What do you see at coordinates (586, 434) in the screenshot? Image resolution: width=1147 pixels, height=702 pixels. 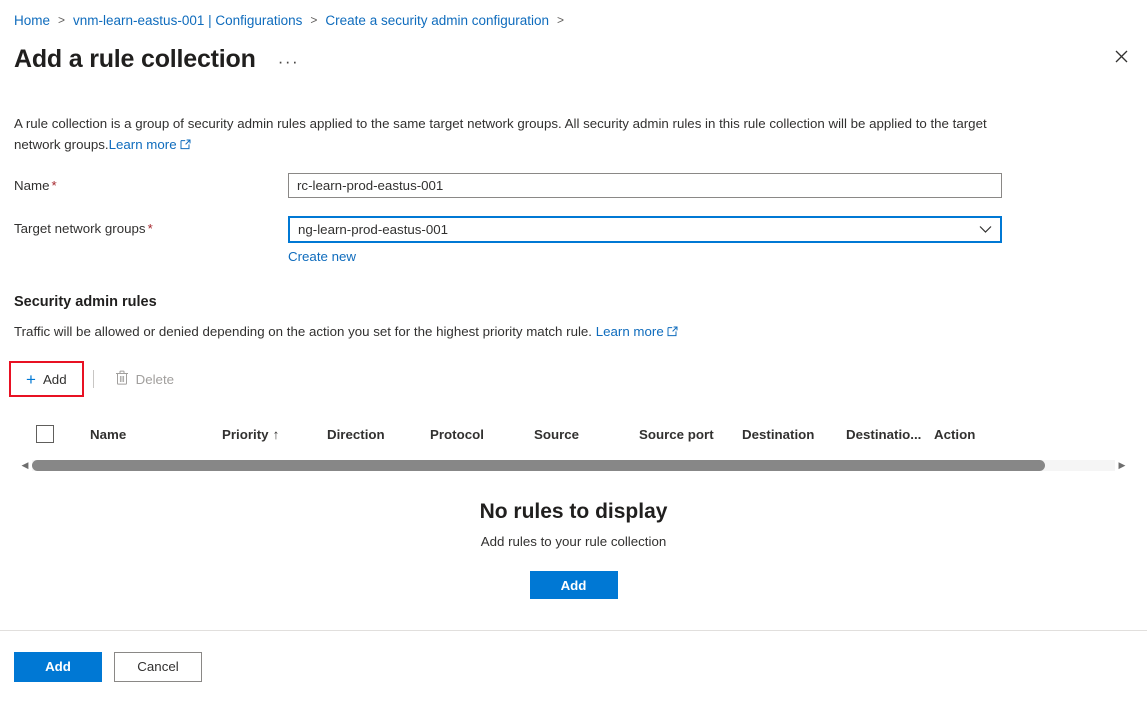 I see `column-header-source: Source` at bounding box center [586, 434].